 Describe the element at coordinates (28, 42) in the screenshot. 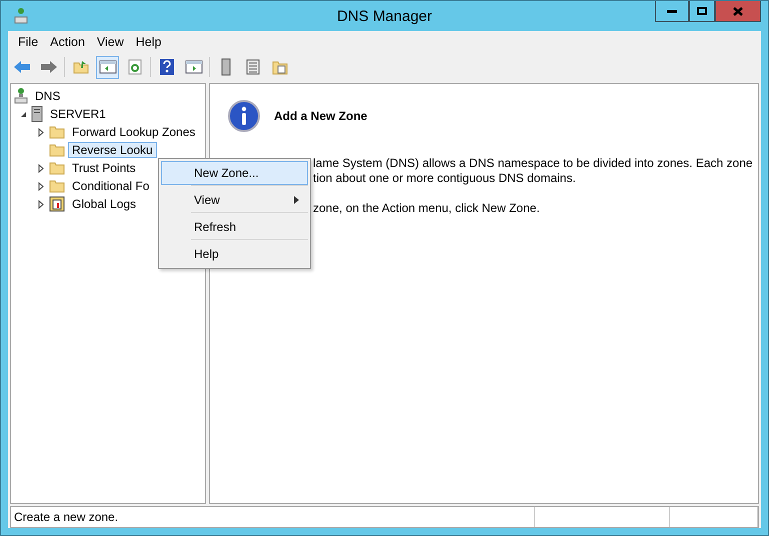

I see `menu-item: File` at that location.